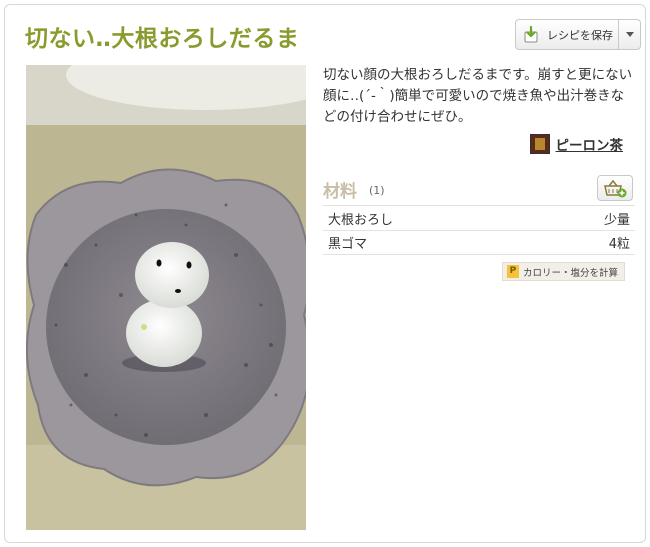  What do you see at coordinates (340, 191) in the screenshot?
I see `ingredients-title: 材料` at bounding box center [340, 191].